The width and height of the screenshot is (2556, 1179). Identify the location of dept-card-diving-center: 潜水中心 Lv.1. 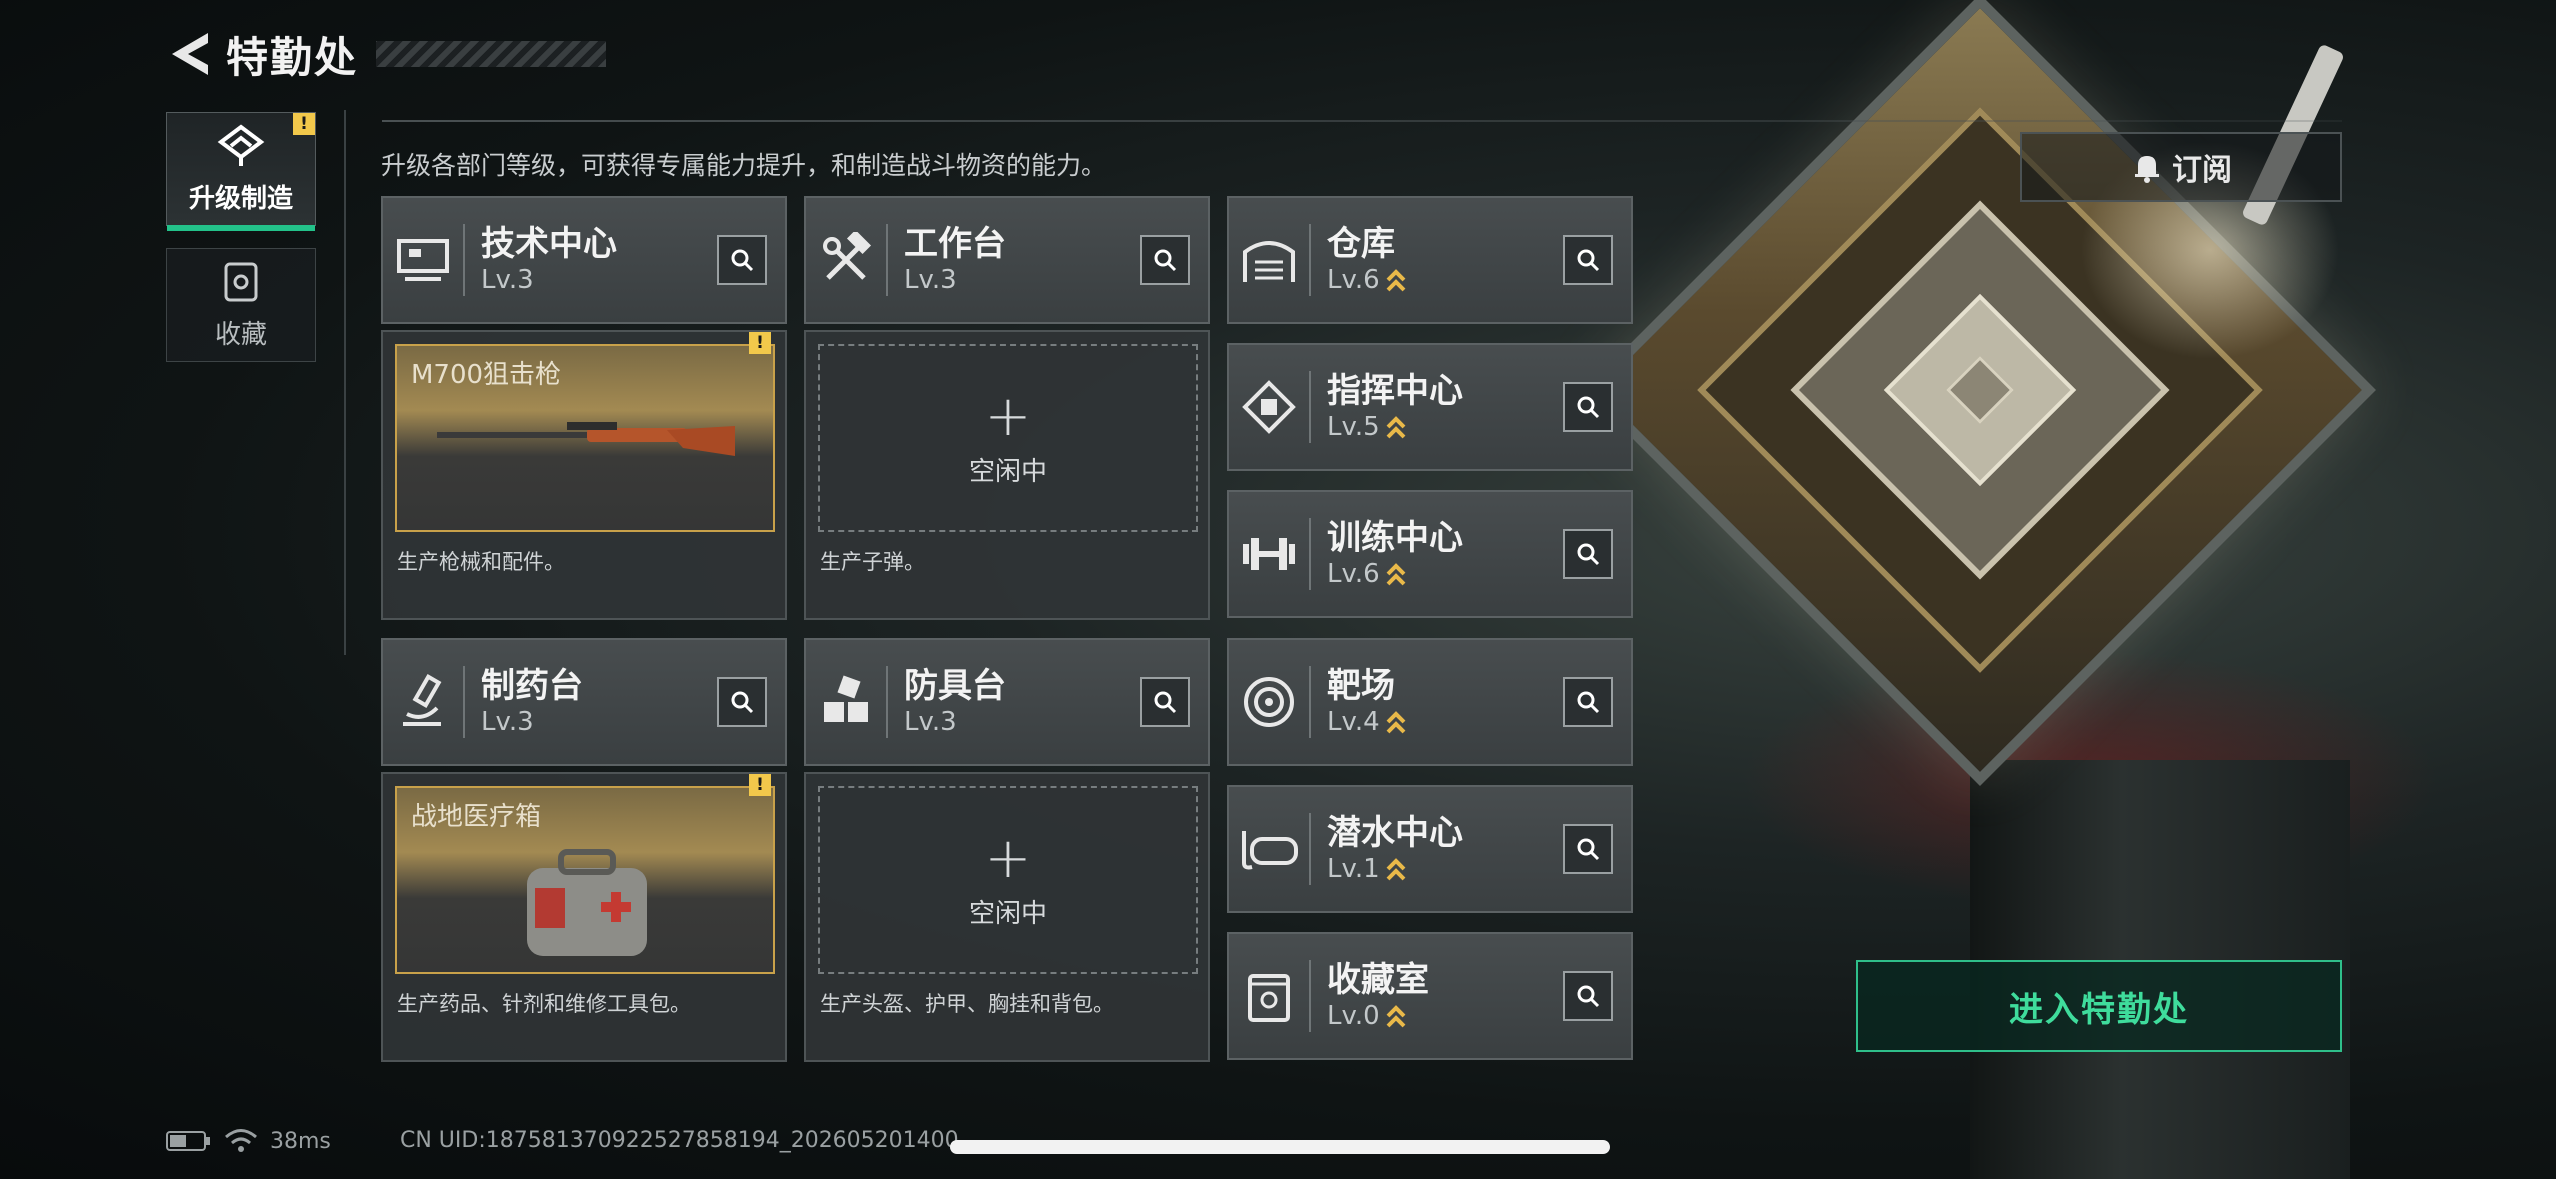
(1430, 849).